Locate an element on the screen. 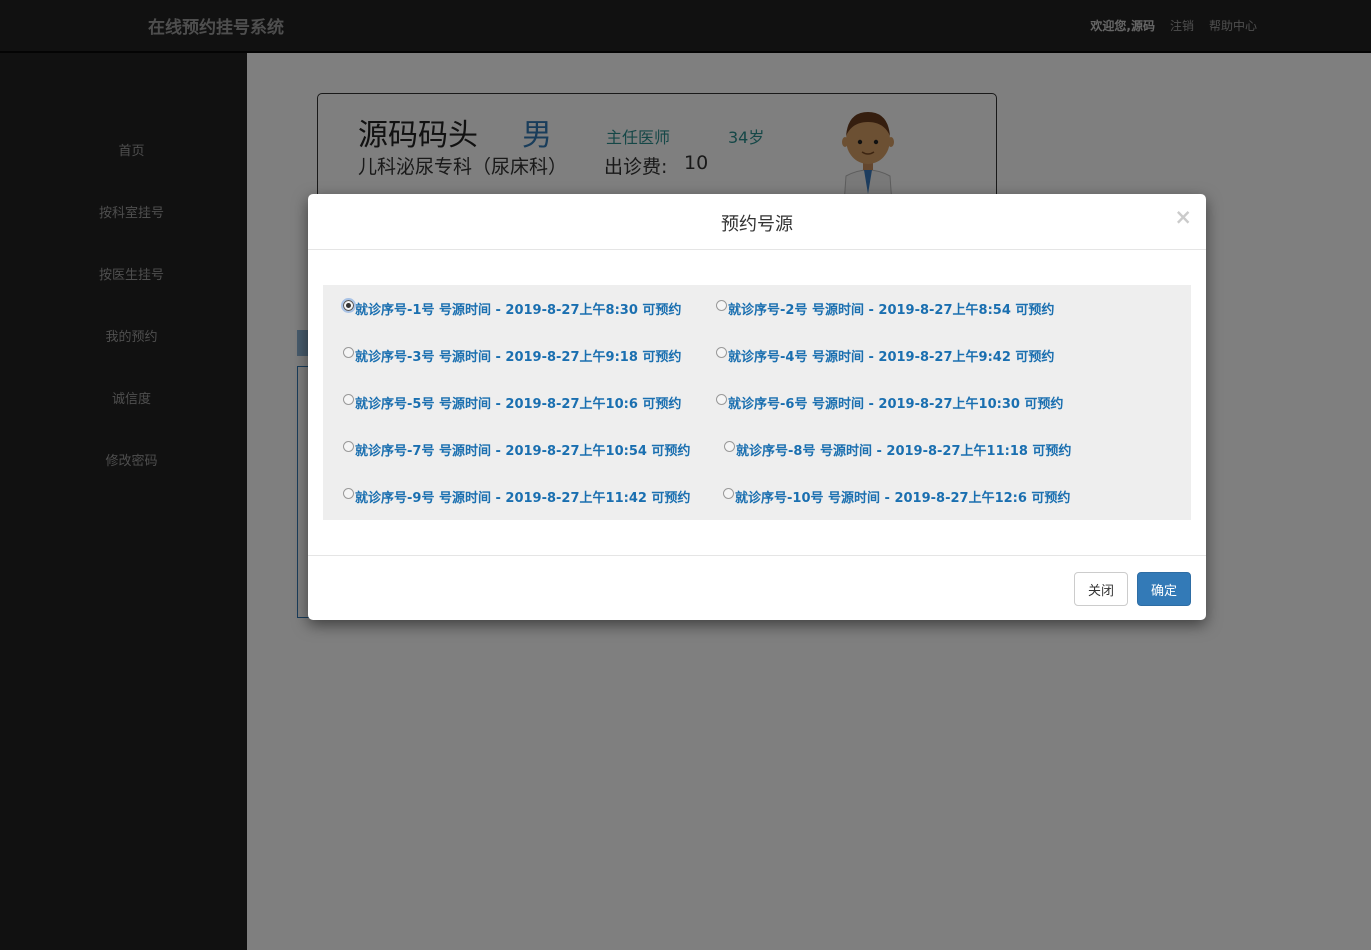  slot-label: 就诊序号-5号 号源时间 - 2019-8-27上午10:6 可预约 is located at coordinates (518, 404).